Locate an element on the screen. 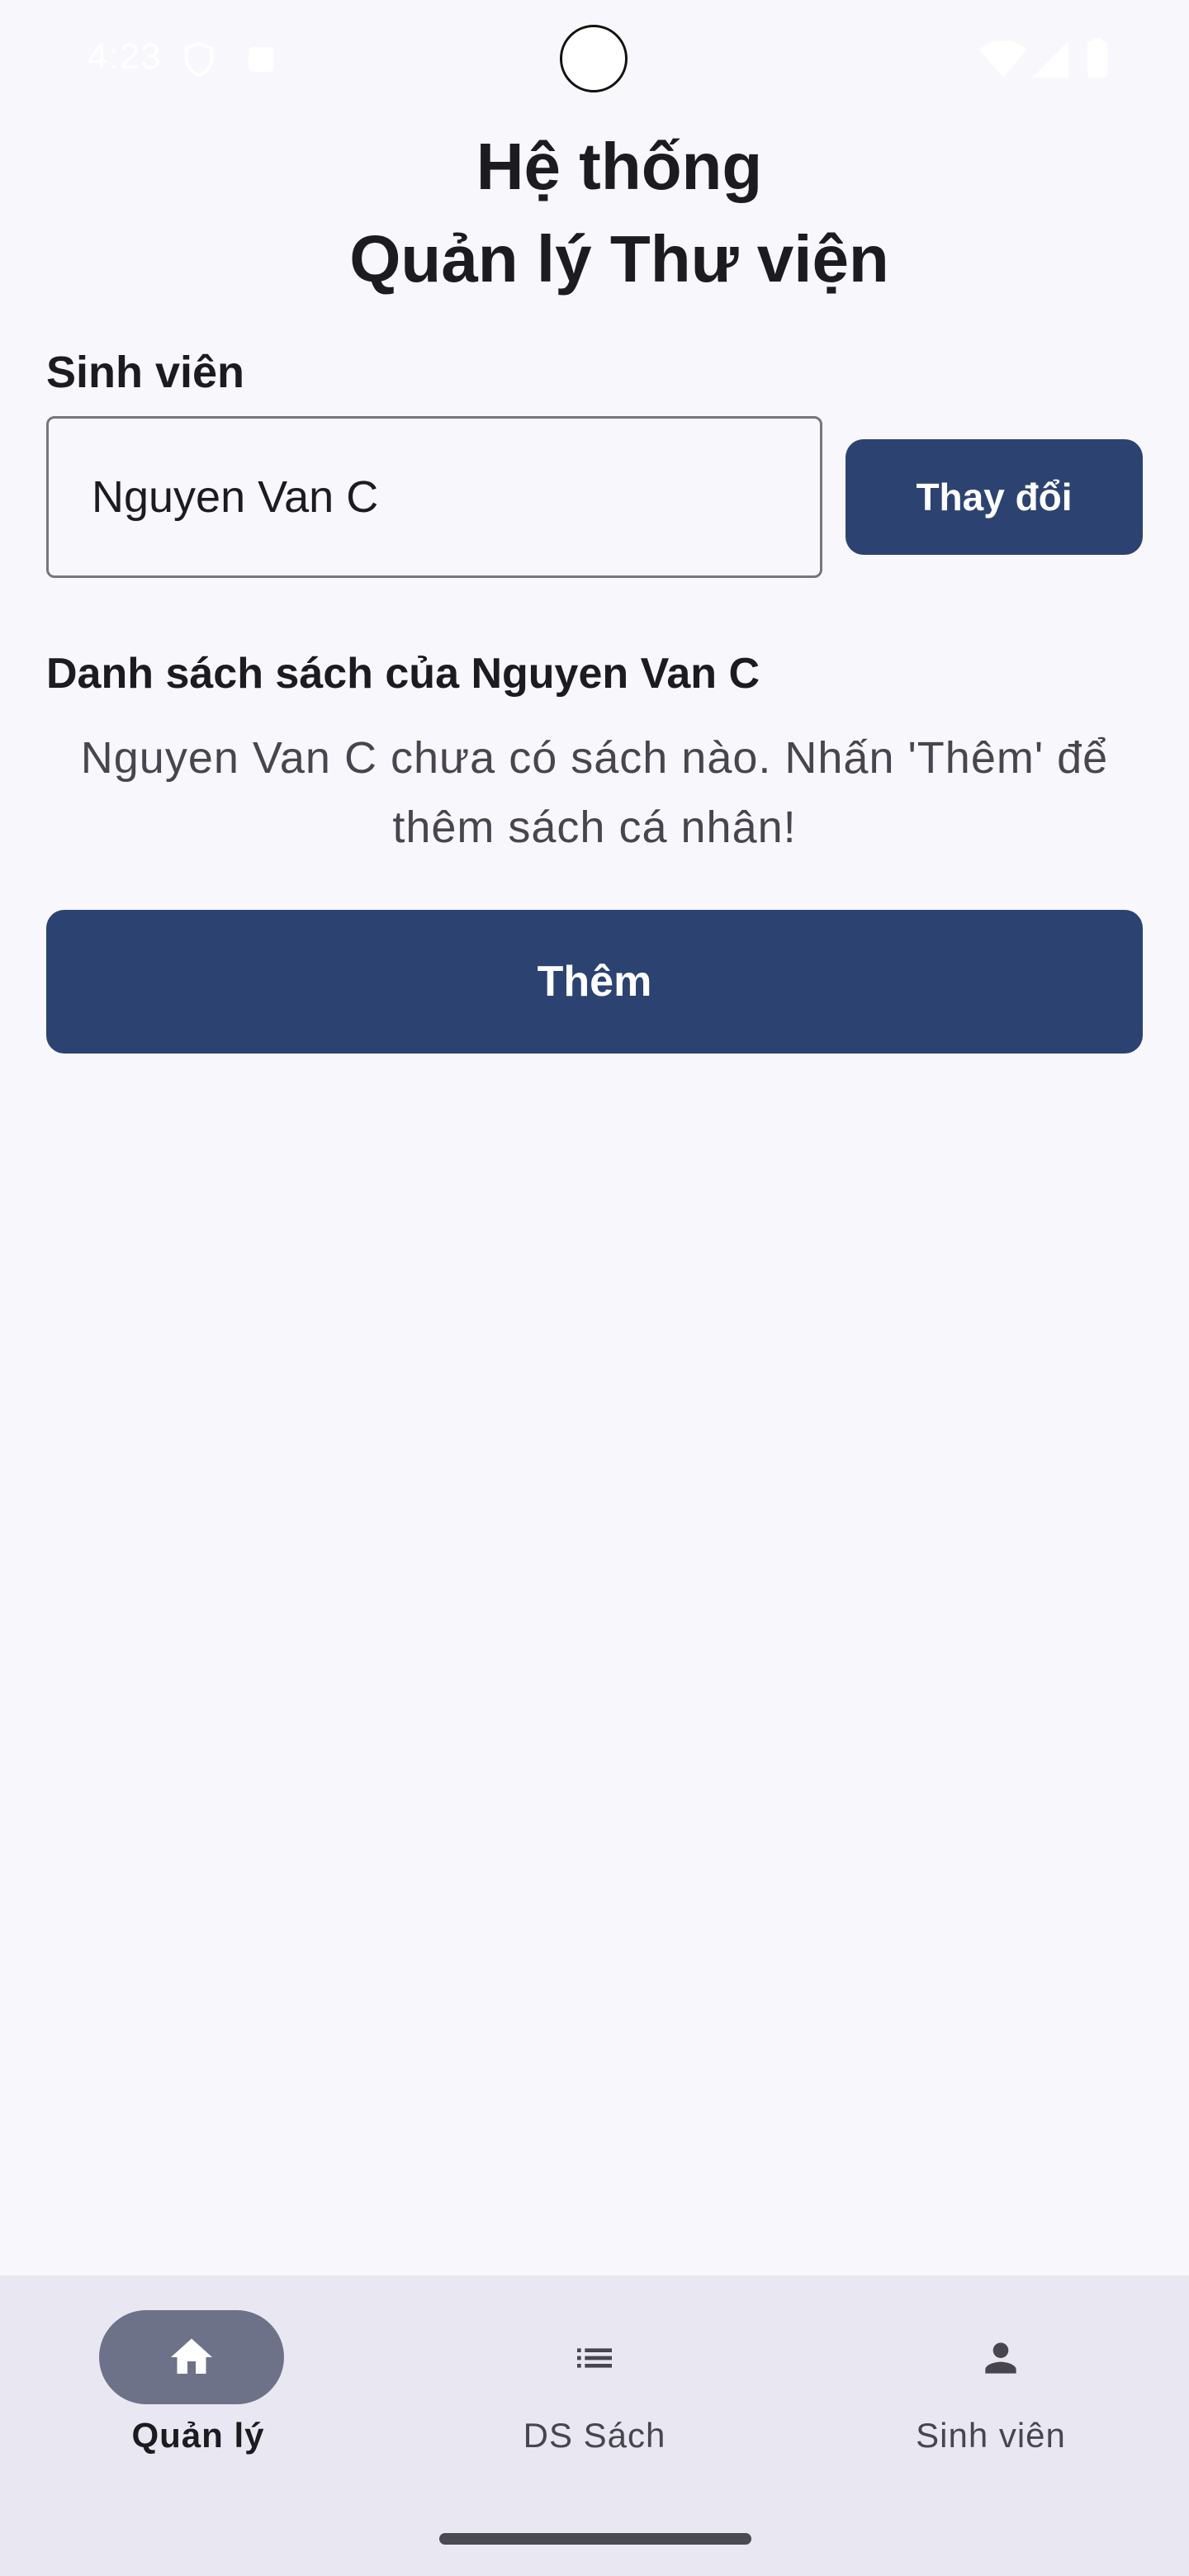  home-icon is located at coordinates (191, 2356).